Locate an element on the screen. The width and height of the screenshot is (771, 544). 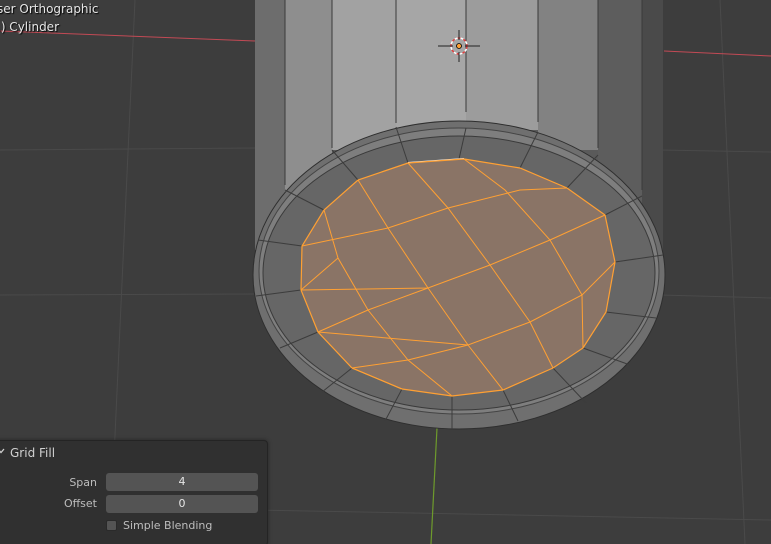
span-field: 4 is located at coordinates (182, 482).